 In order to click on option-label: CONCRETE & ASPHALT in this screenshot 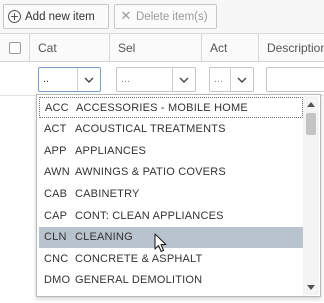, I will do `click(139, 258)`.